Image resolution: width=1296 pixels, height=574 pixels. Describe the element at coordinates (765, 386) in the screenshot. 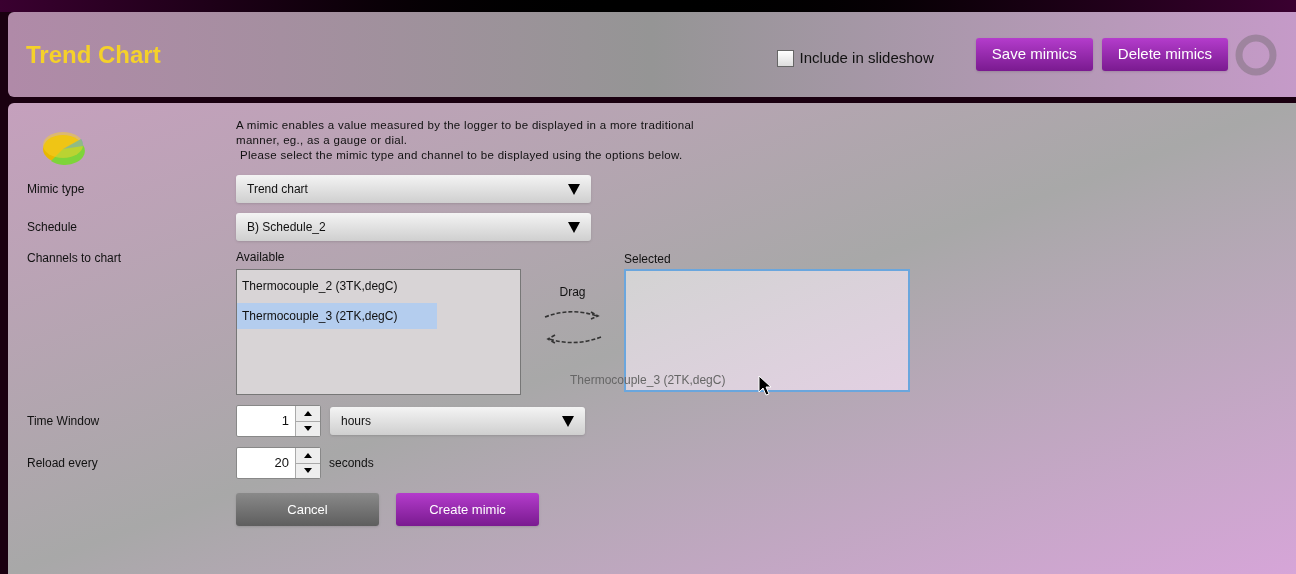

I see `mouse-pointer-icon` at that location.